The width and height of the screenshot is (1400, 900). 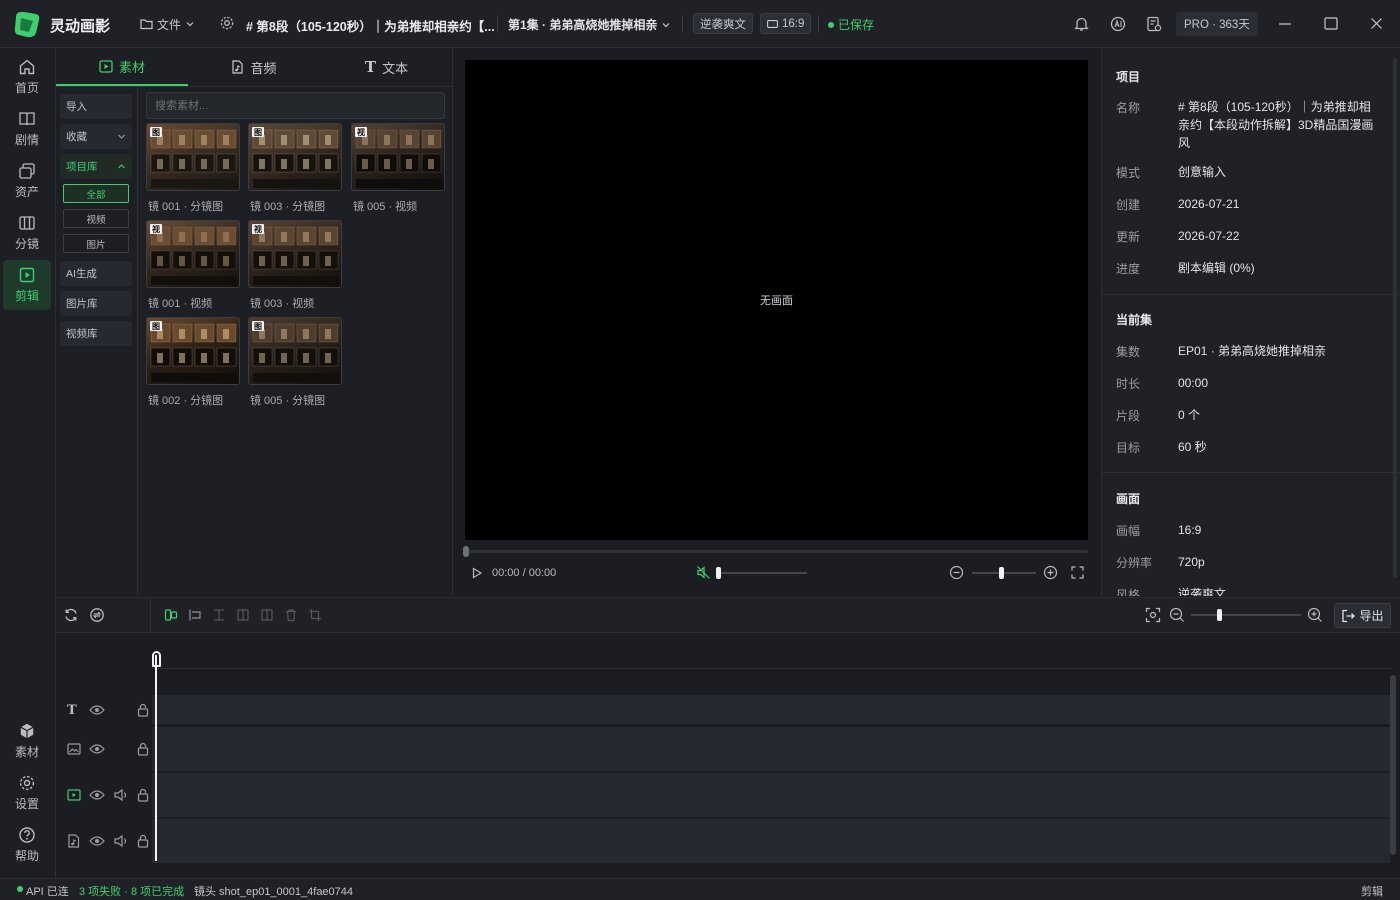 I want to click on favorites-button: 收藏, so click(x=96, y=136).